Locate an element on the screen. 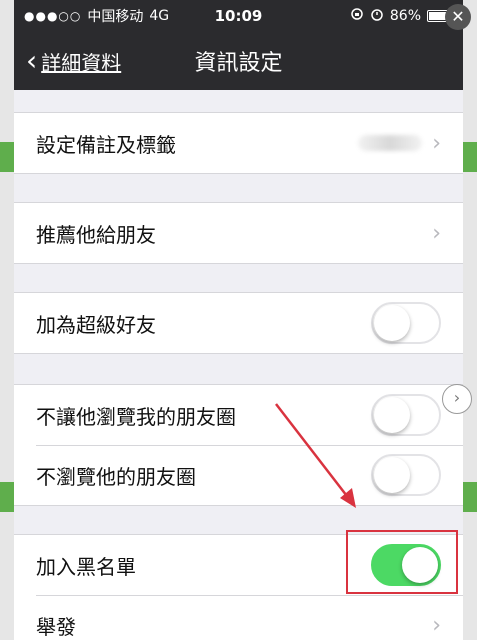 The height and width of the screenshot is (640, 477). annotation-arrow is located at coordinates (315, 455).